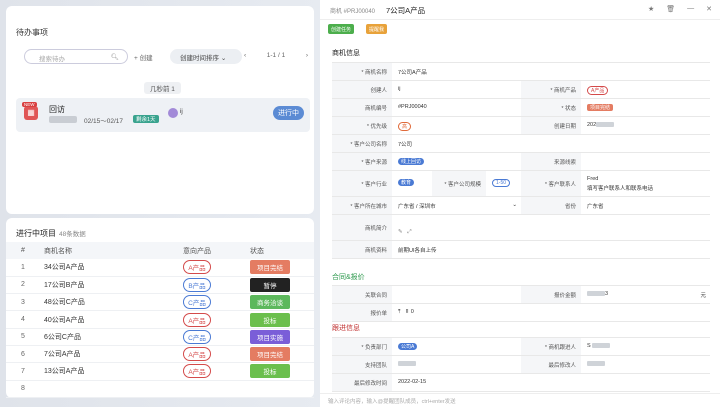 This screenshot has height=407, width=720. What do you see at coordinates (670, 9) in the screenshot?
I see `delete-icon: 🗑︎` at bounding box center [670, 9].